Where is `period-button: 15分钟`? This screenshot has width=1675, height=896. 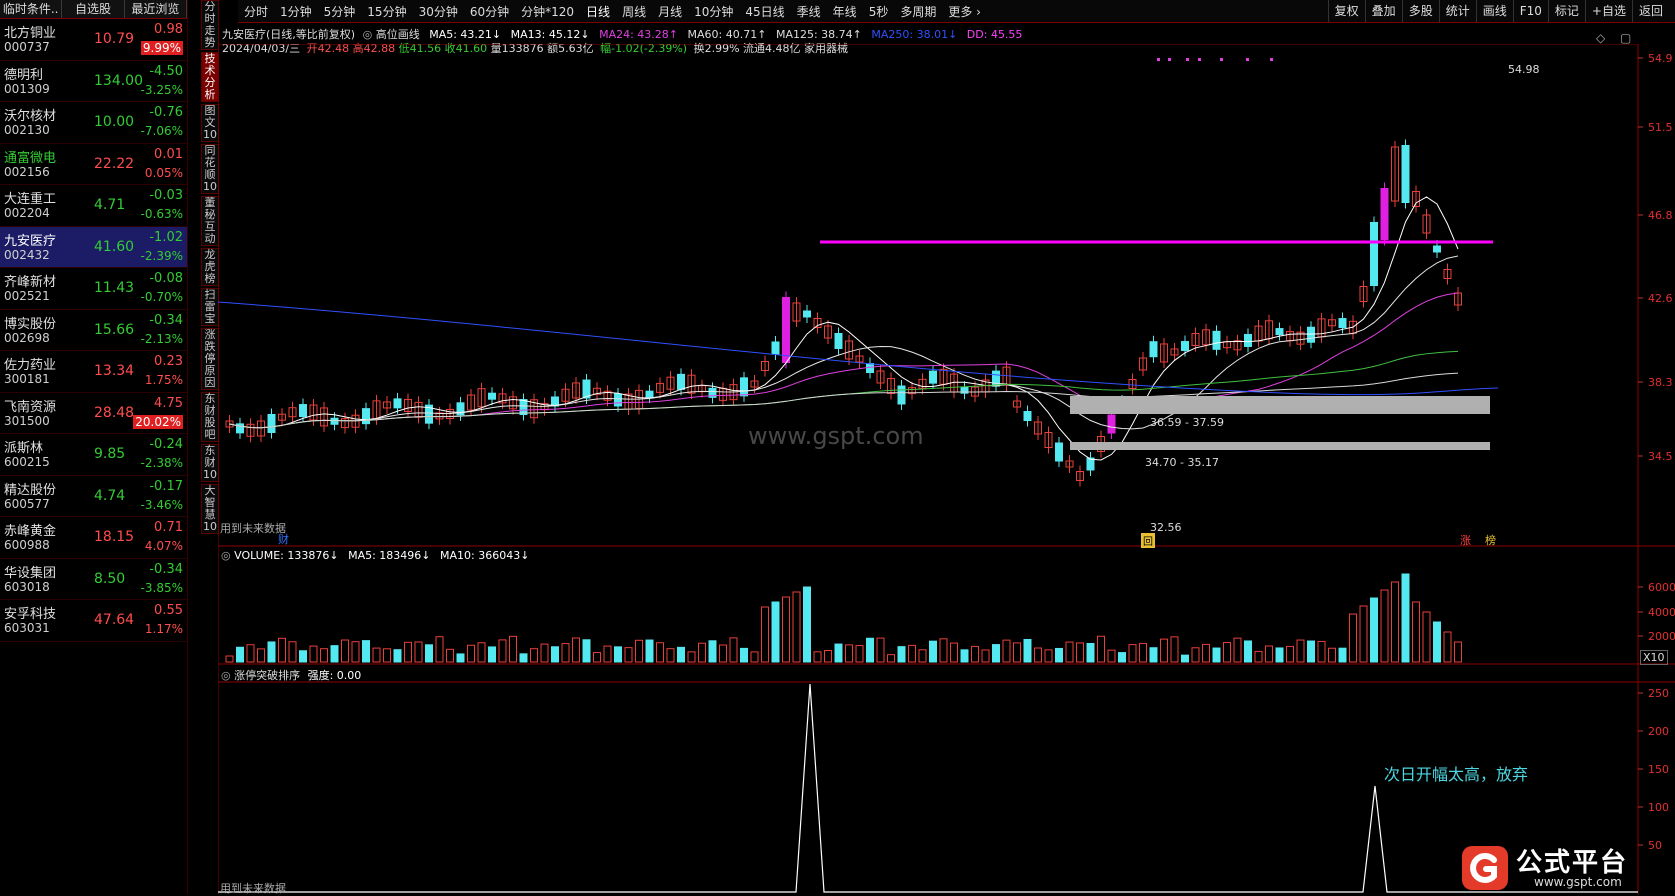 period-button: 15分钟 is located at coordinates (386, 11).